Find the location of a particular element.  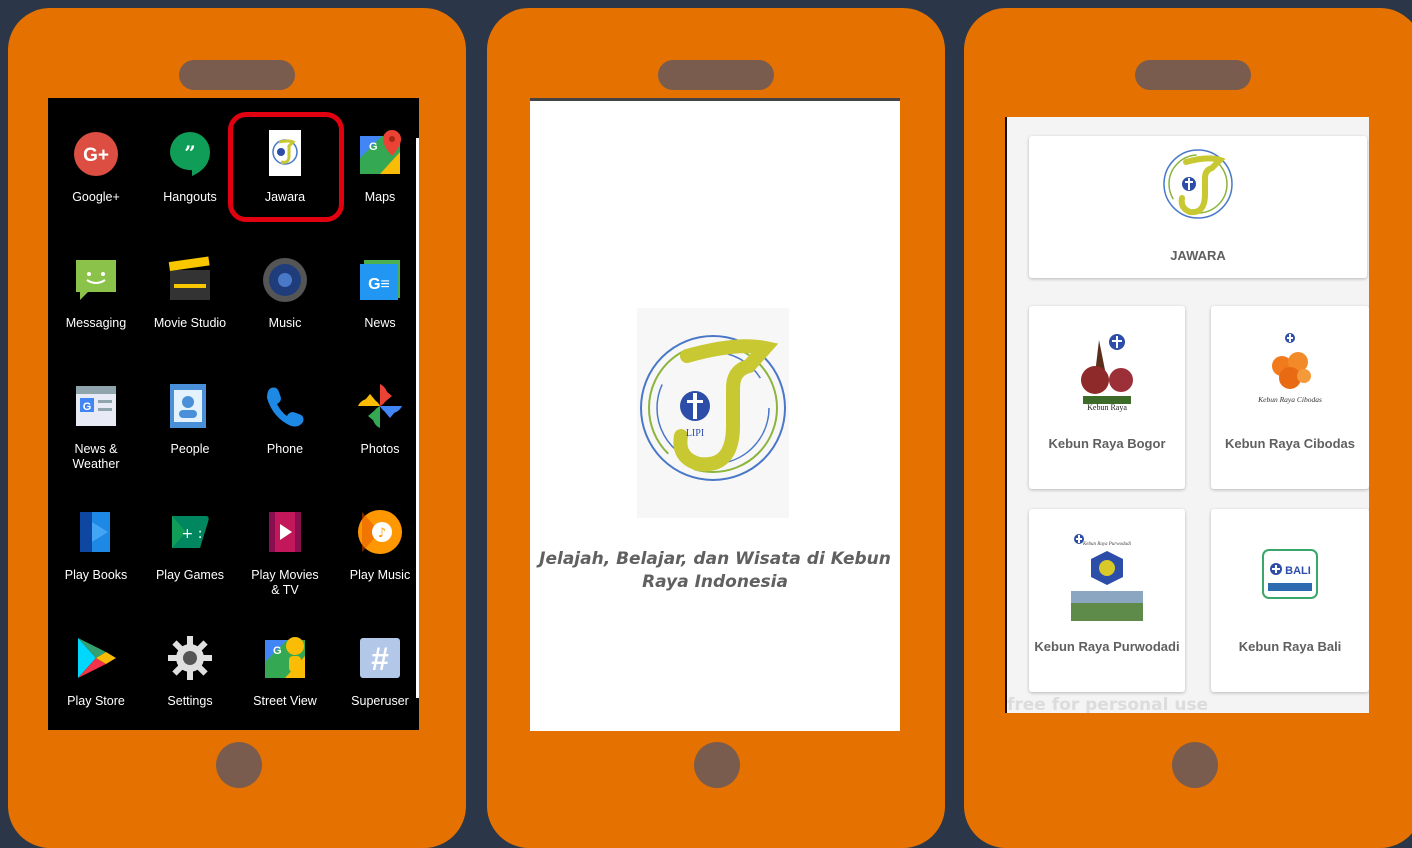

superuser-icon: # is located at coordinates (380, 658).